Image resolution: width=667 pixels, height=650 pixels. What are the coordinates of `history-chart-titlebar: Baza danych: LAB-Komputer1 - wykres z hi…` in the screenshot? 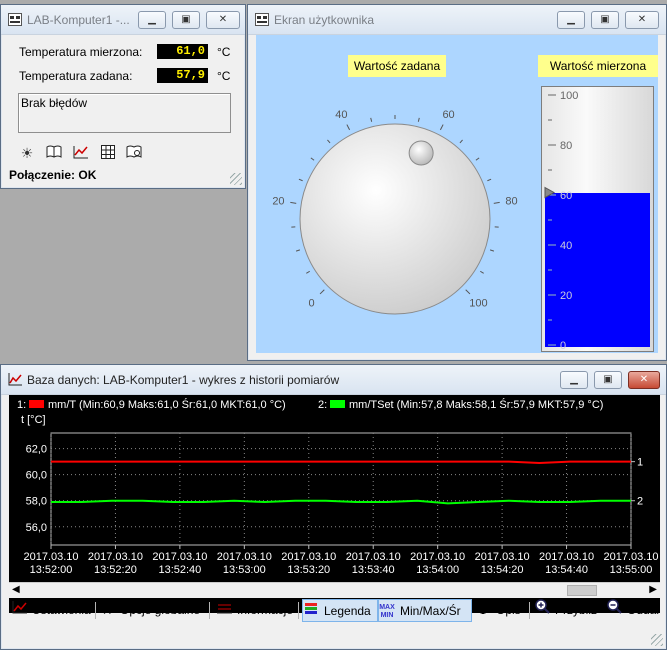 It's located at (333, 380).